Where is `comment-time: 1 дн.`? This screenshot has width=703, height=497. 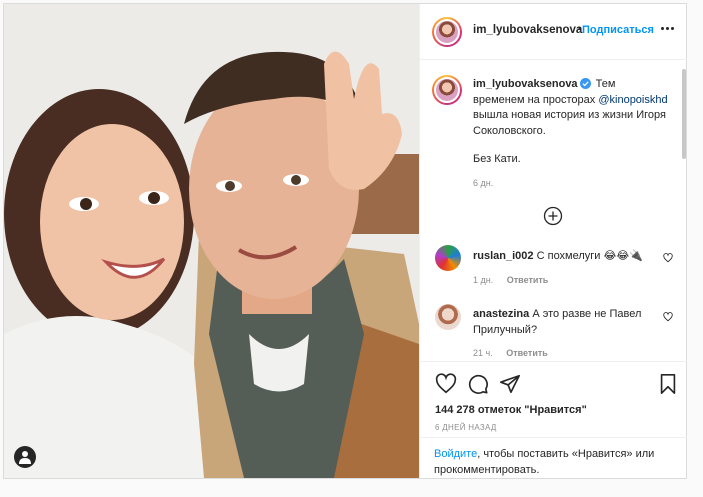
comment-time: 1 дн. is located at coordinates (483, 280).